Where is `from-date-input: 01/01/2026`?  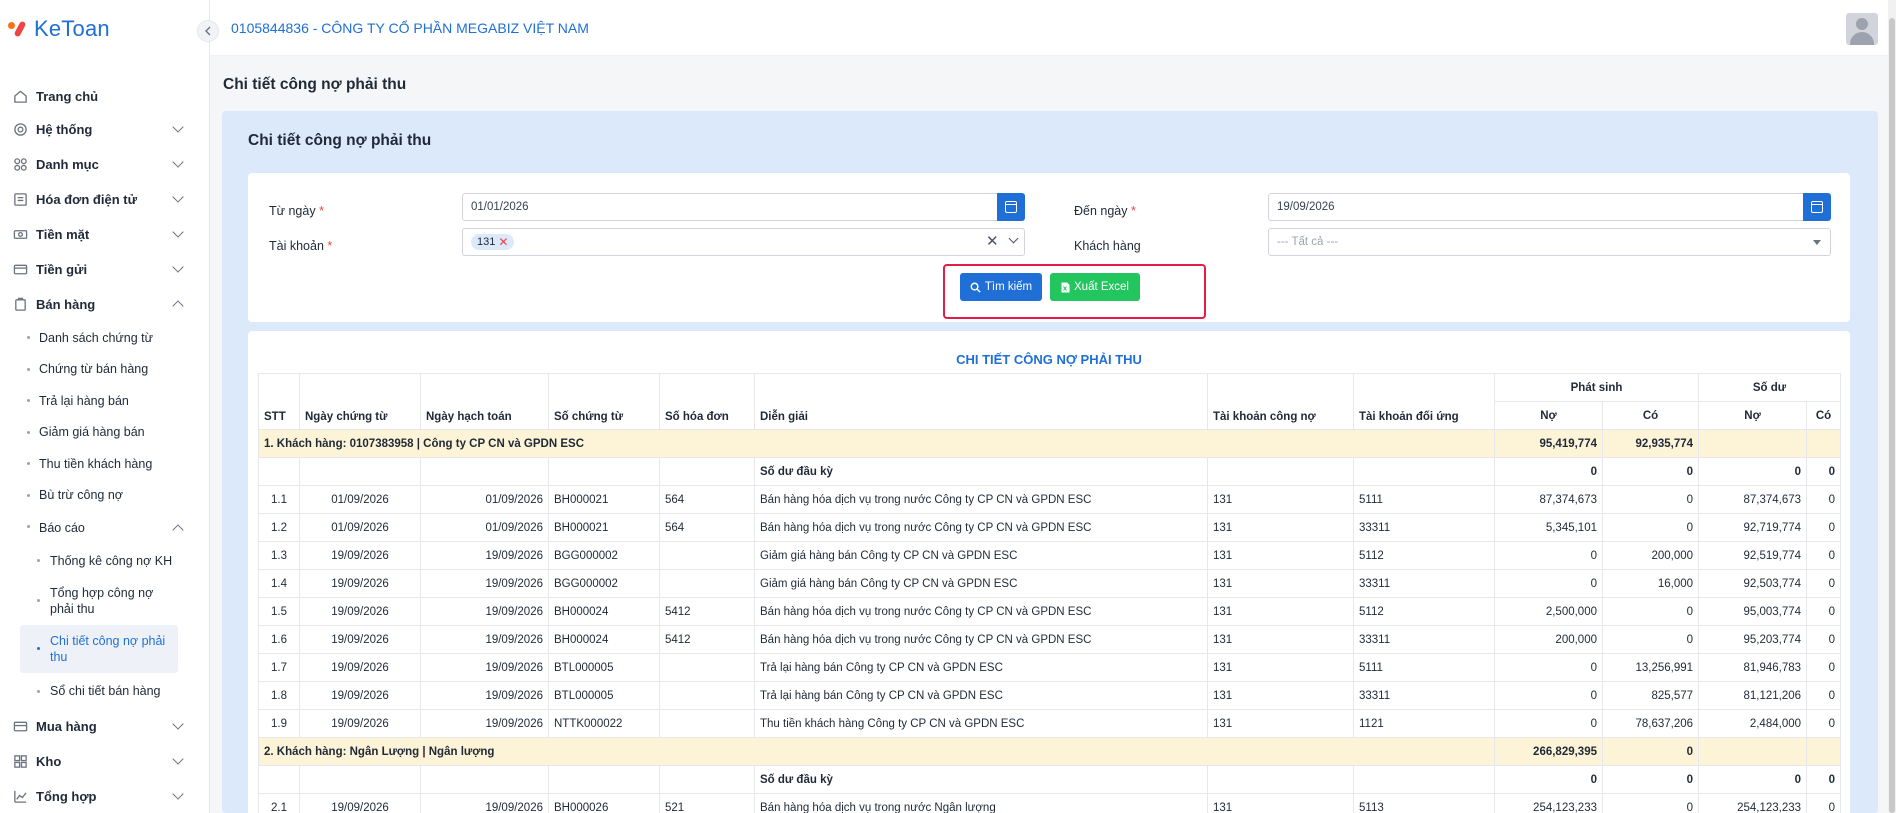
from-date-input: 01/01/2026 is located at coordinates (733, 207).